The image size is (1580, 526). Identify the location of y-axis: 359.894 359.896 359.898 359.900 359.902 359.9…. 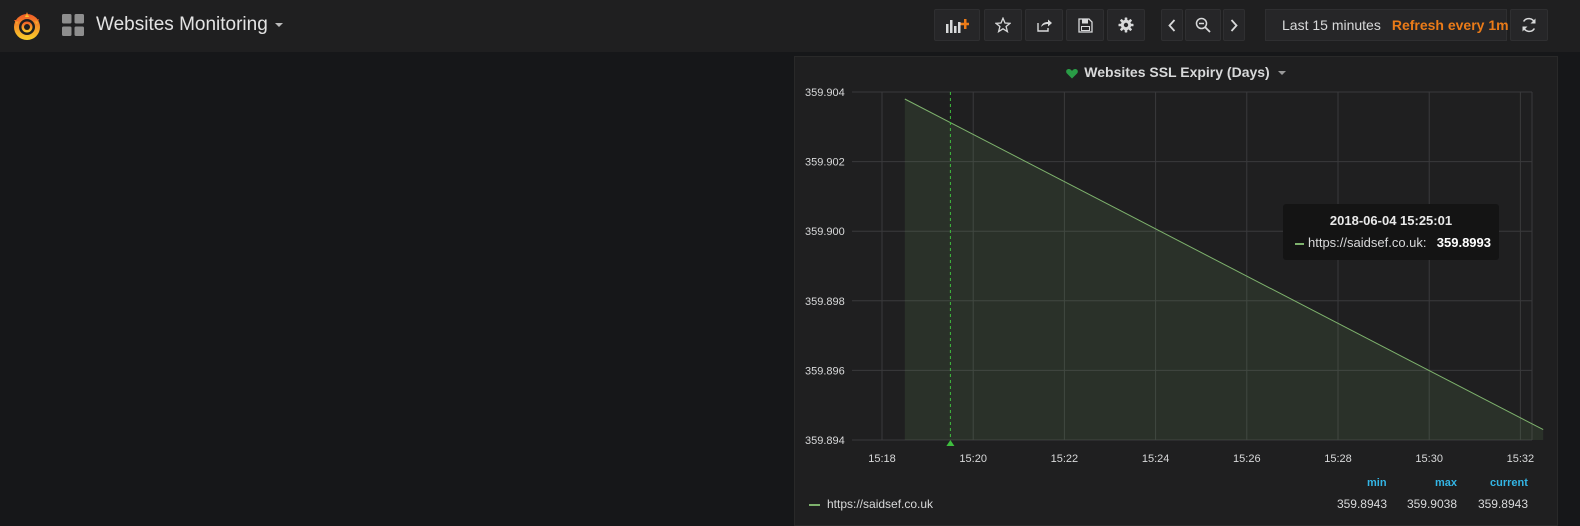
(825, 267).